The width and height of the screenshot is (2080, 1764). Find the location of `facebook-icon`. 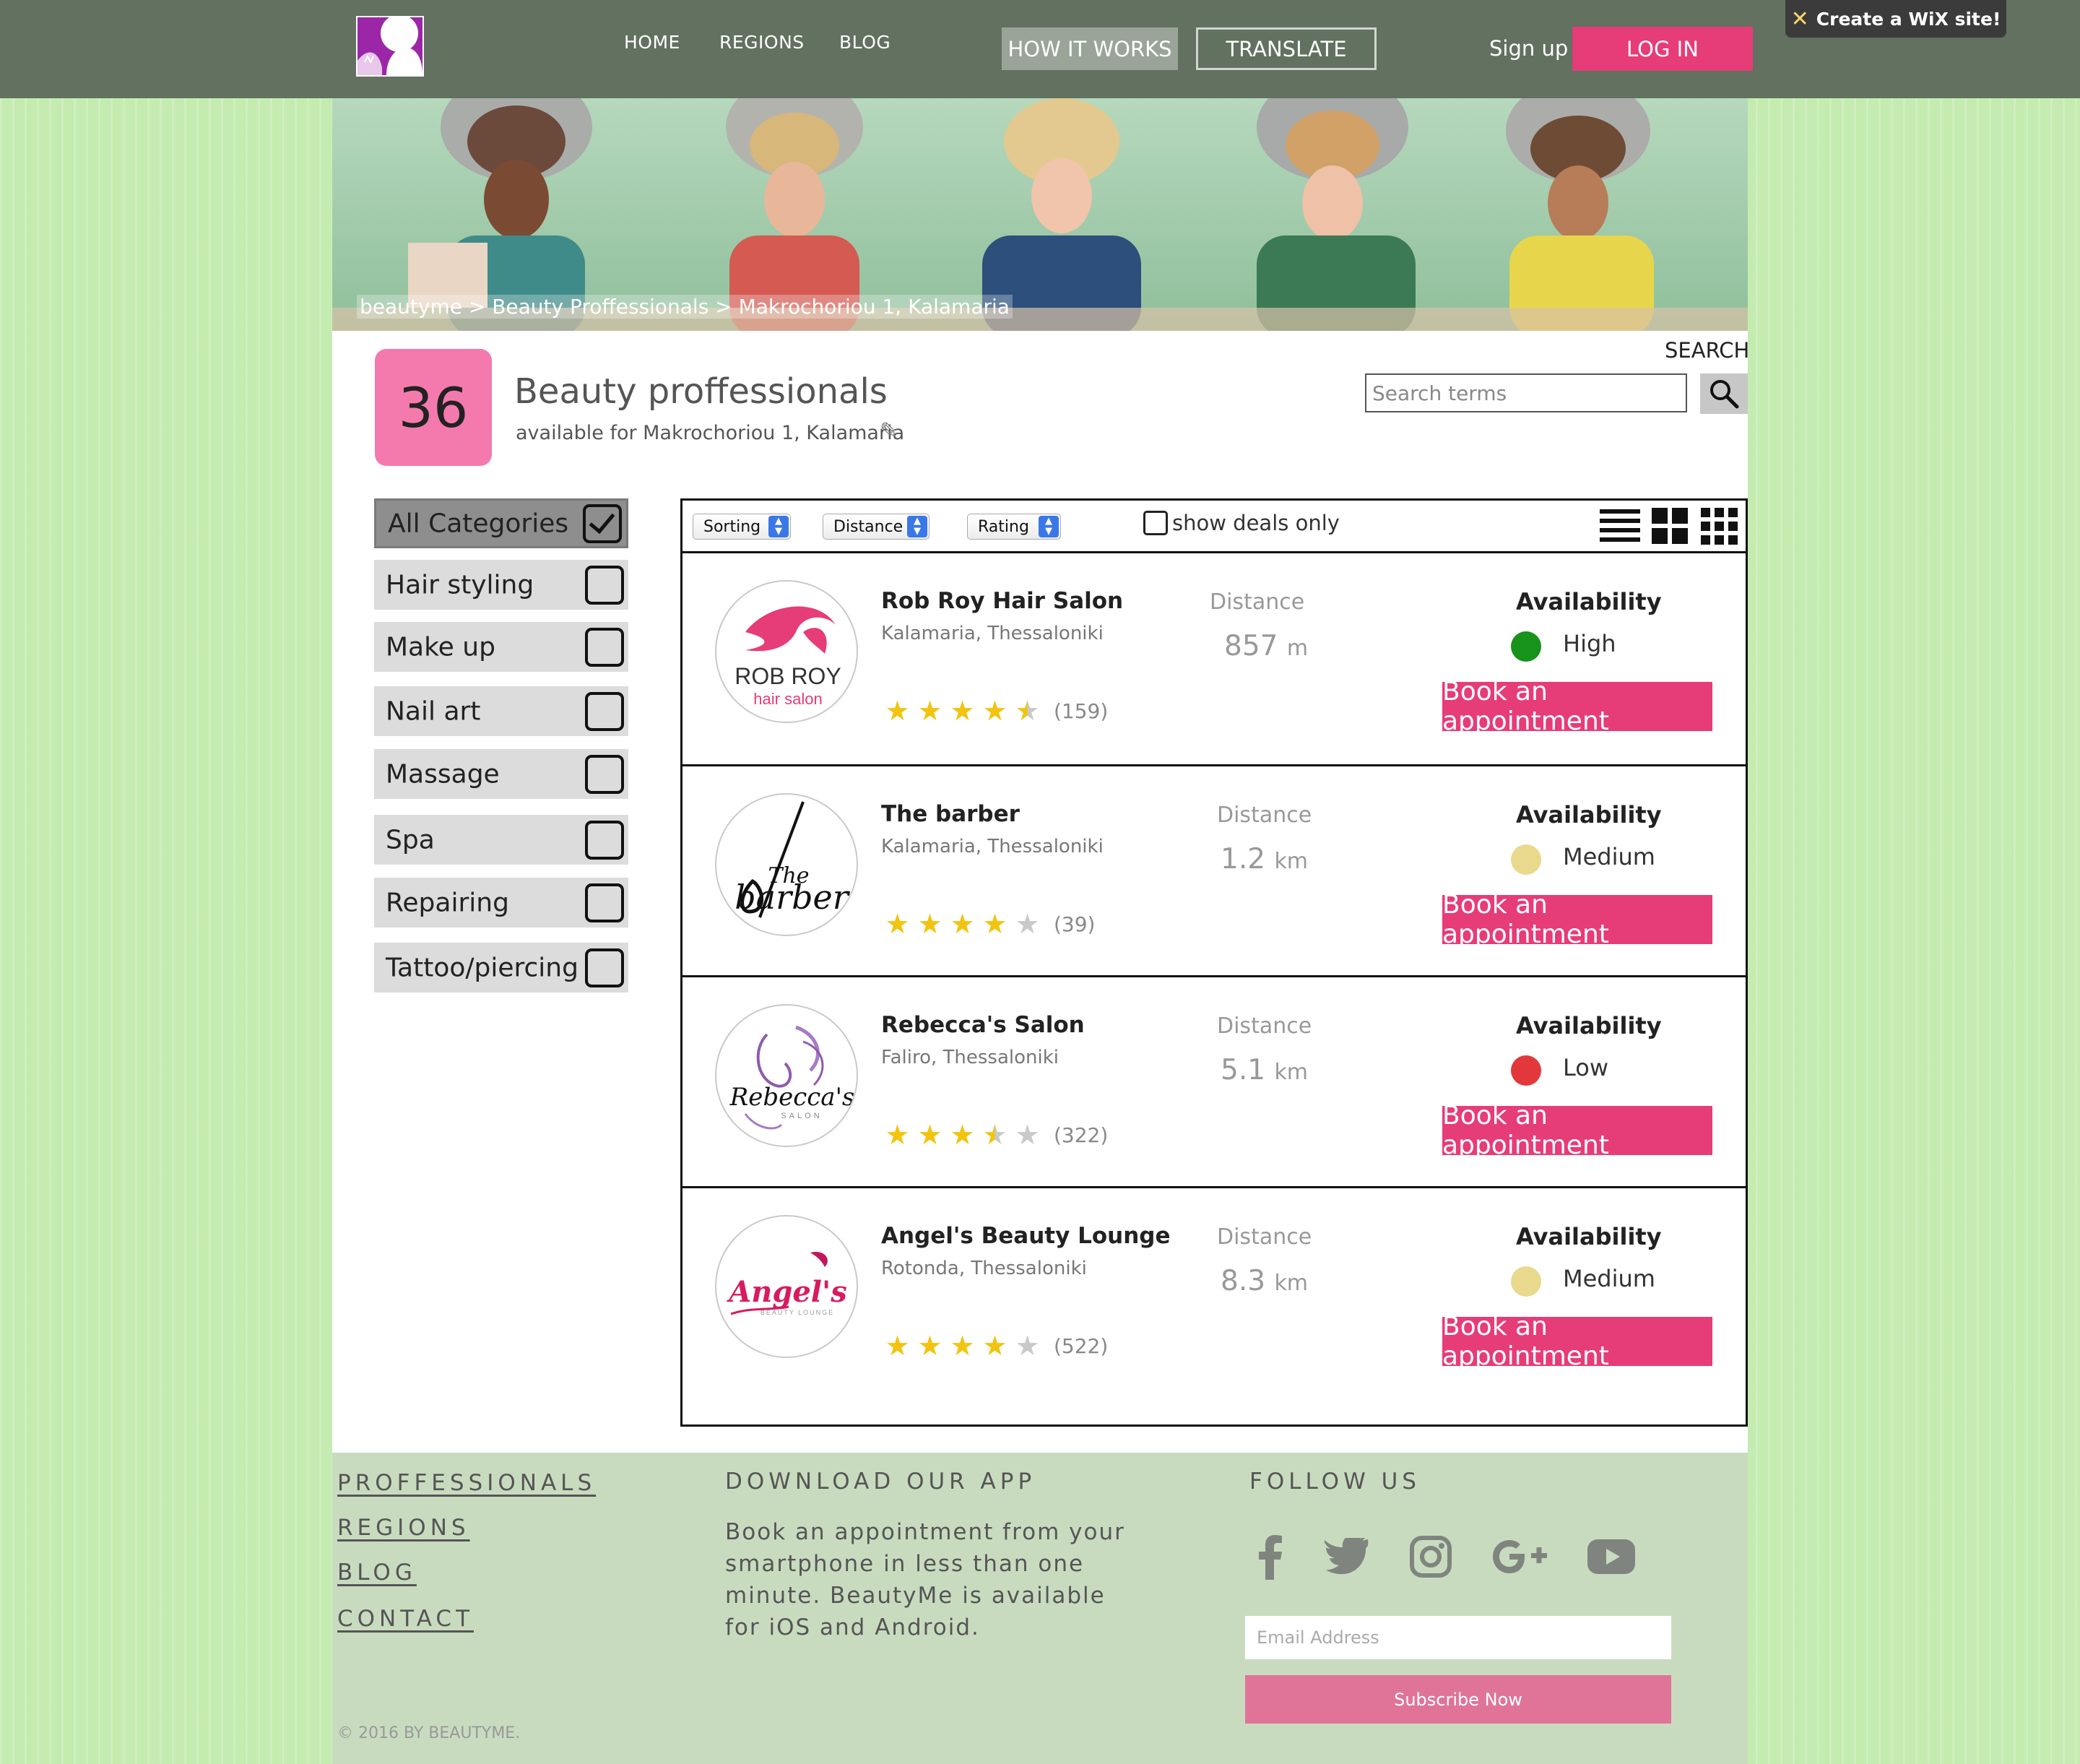

facebook-icon is located at coordinates (1269, 1557).